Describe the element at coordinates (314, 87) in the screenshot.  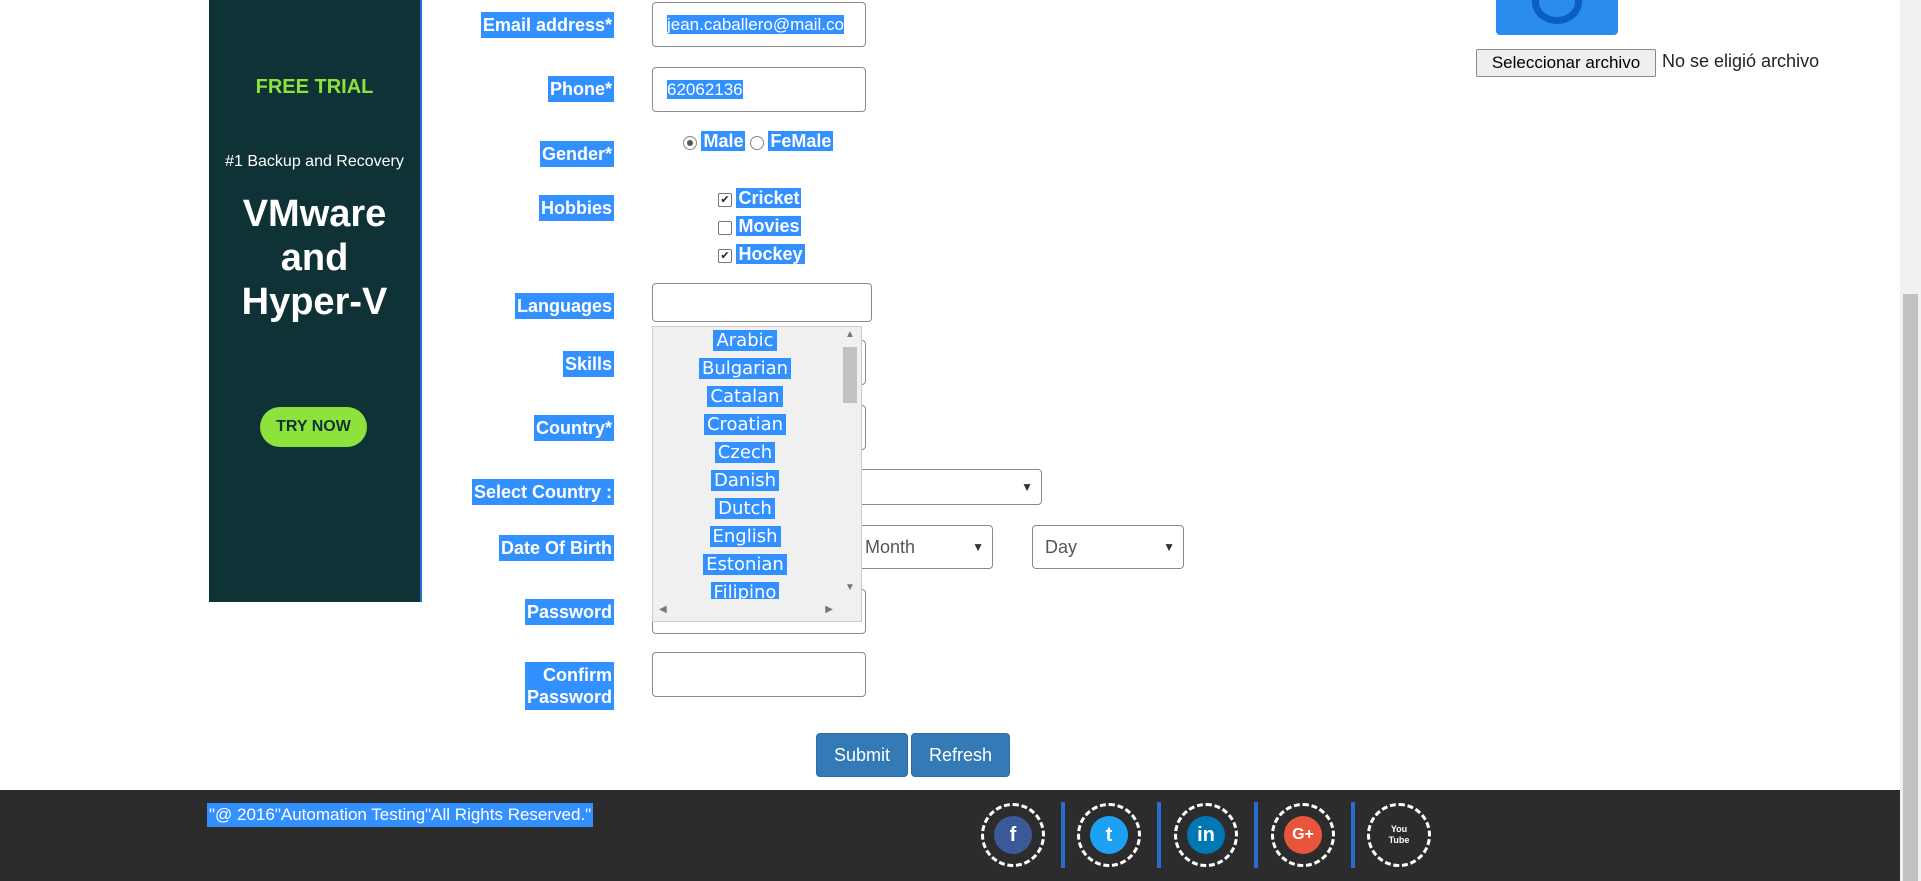
I see `ad-free-trial: FREE TRIAL` at that location.